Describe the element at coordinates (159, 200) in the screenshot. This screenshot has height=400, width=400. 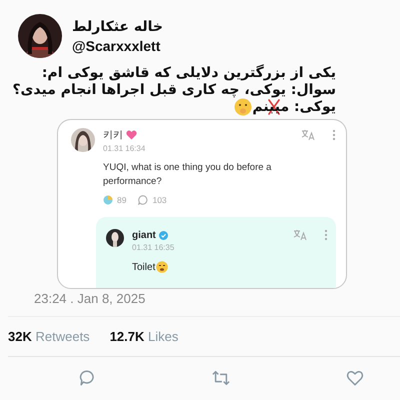
I see `comment-count: 103` at that location.